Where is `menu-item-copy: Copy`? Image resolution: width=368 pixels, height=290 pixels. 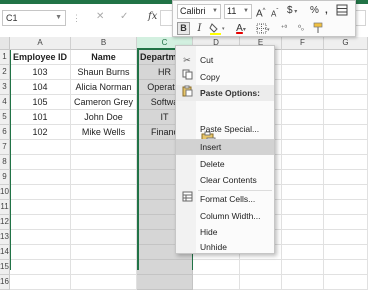
menu-item-copy: Copy is located at coordinates (225, 77).